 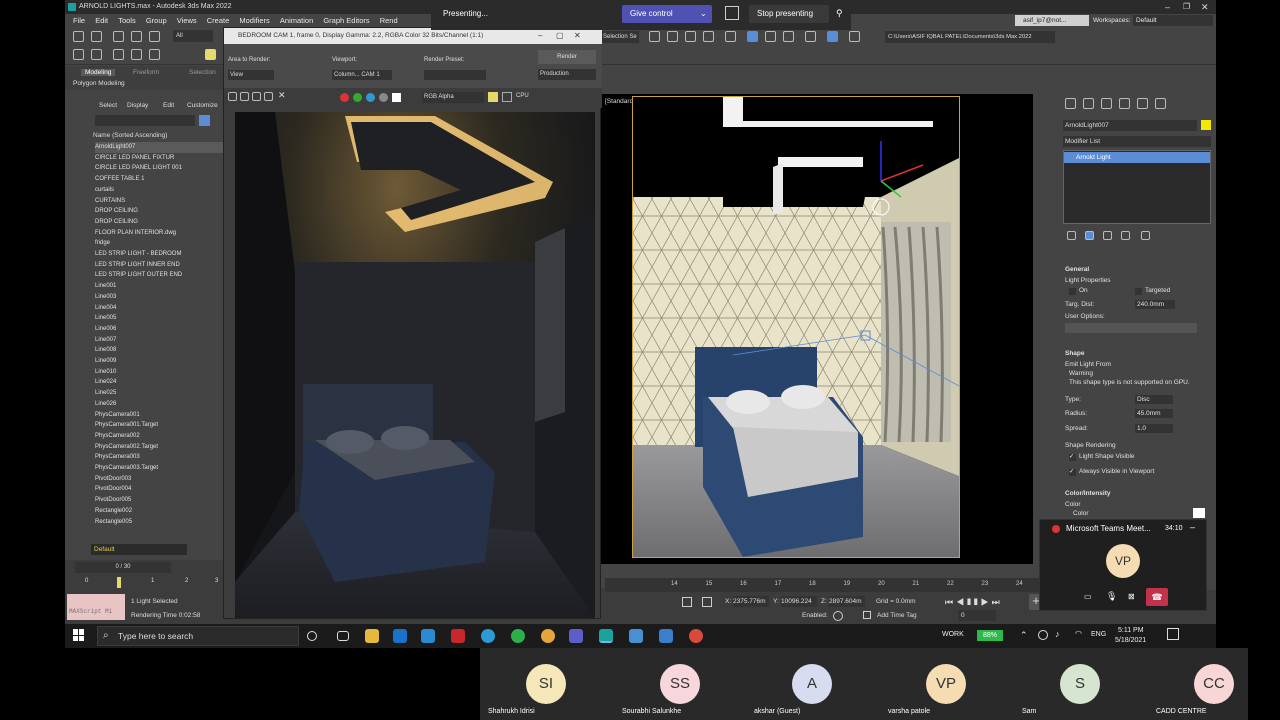 I want to click on scene-list-item: Line009, so click(x=159, y=361).